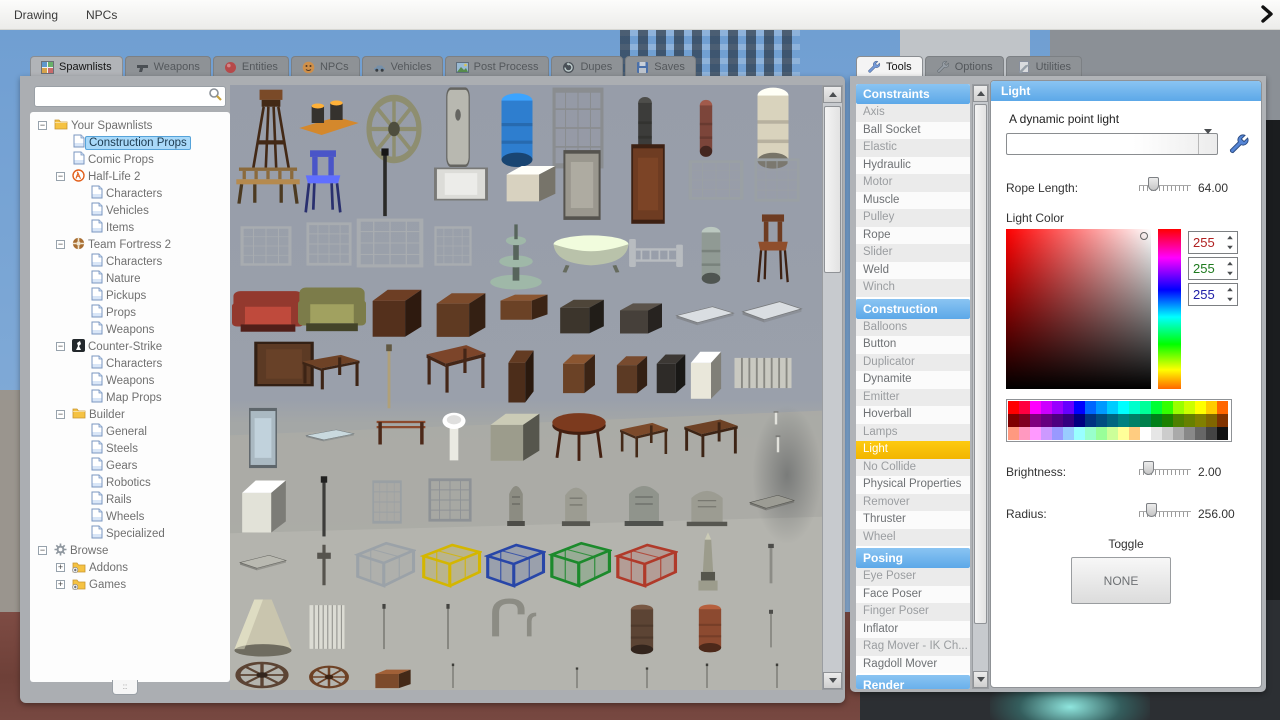 This screenshot has height=720, width=1280. What do you see at coordinates (130, 431) in the screenshot?
I see `tree-item-general: General` at bounding box center [130, 431].